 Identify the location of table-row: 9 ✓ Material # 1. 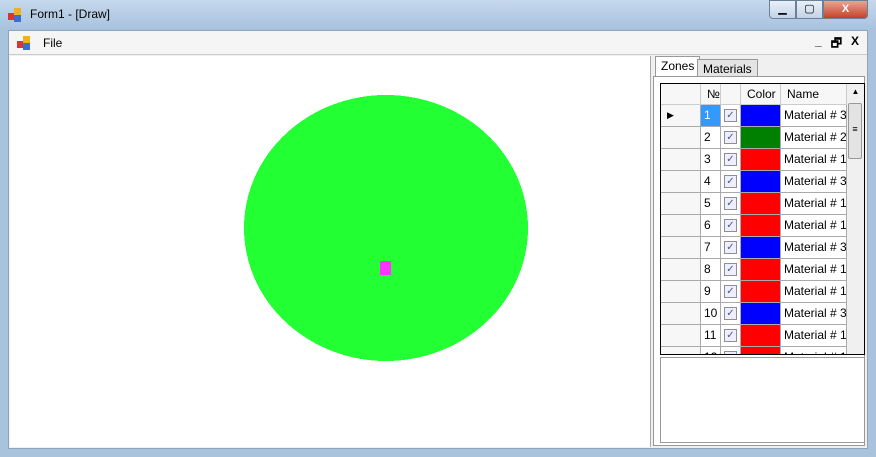
(754, 292).